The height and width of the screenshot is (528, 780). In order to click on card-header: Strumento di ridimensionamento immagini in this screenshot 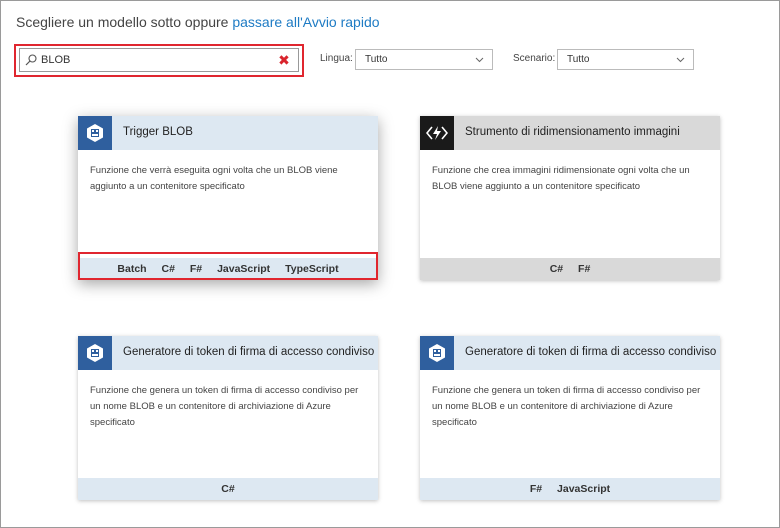, I will do `click(570, 133)`.